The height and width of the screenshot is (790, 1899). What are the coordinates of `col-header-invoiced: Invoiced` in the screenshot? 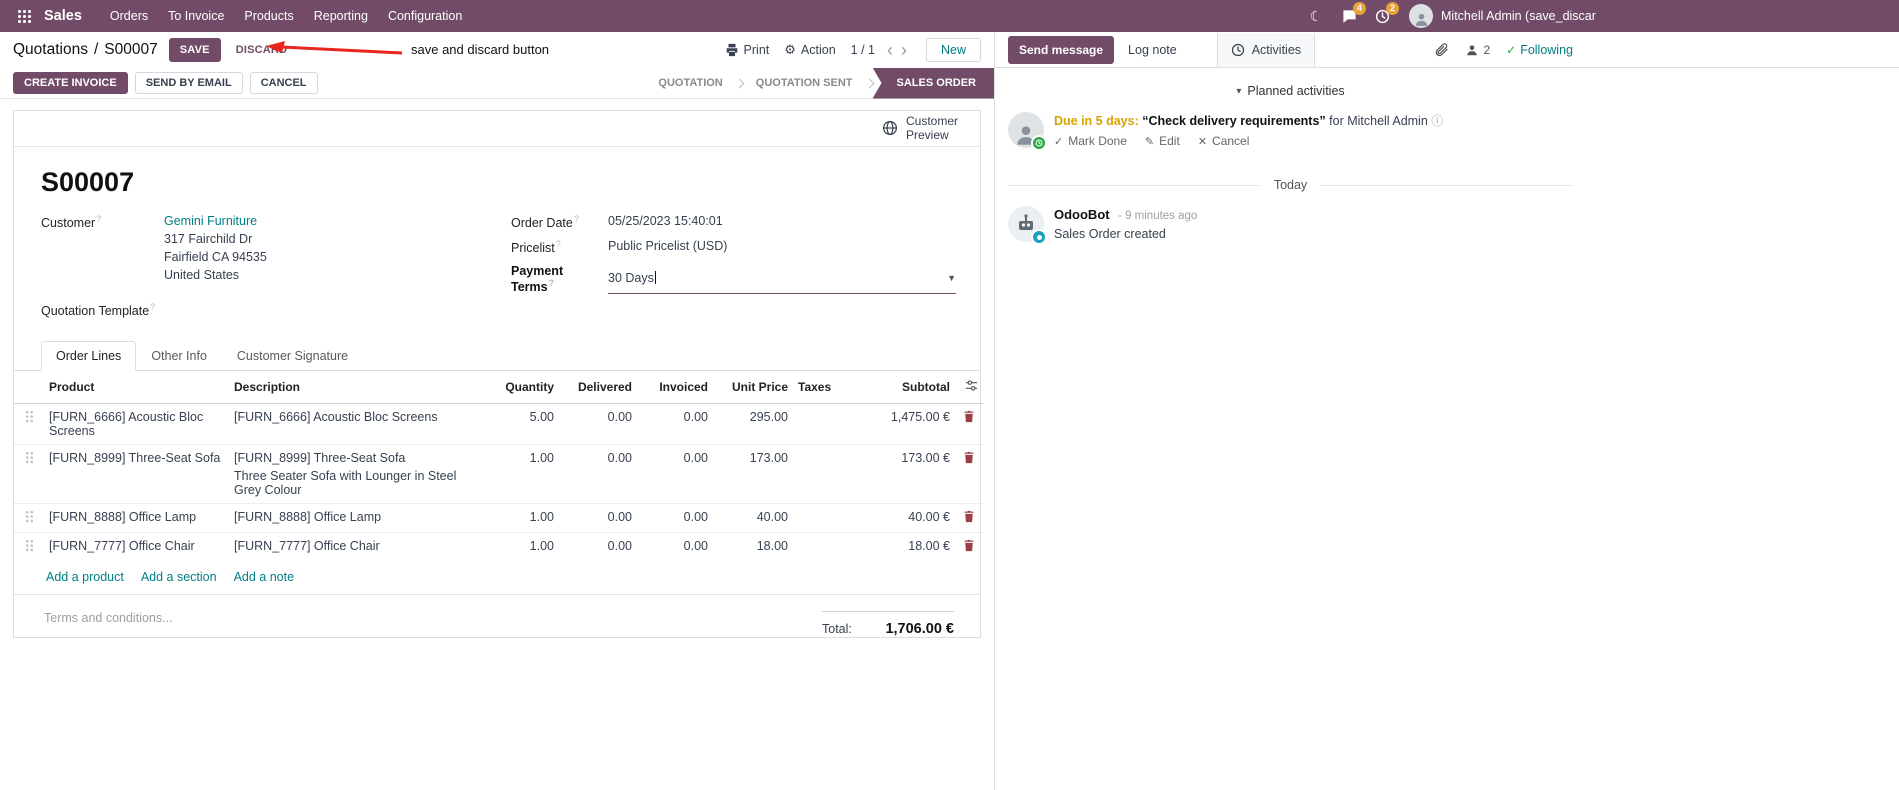 It's located at (675, 388).